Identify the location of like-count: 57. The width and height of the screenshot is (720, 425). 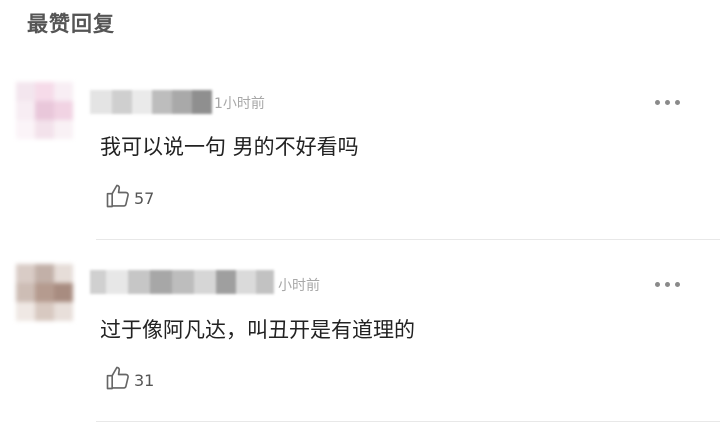
(144, 198).